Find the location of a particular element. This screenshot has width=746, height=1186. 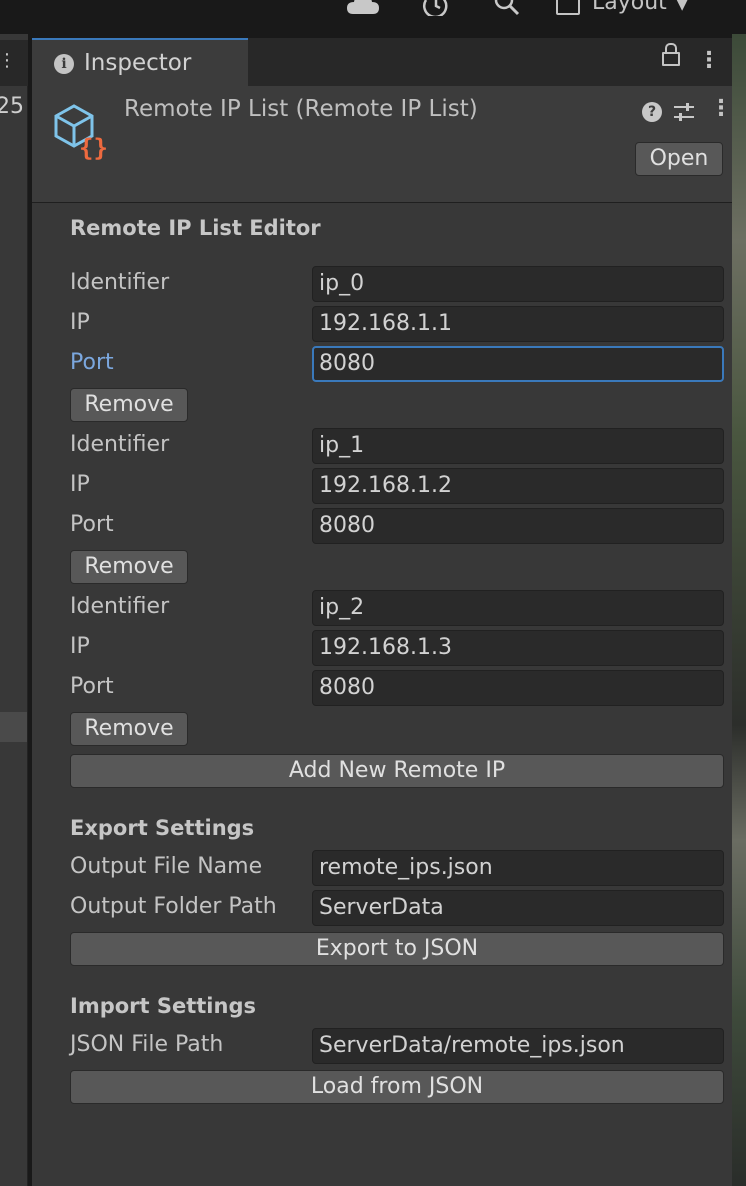

panel-divider is located at coordinates (27, 636).